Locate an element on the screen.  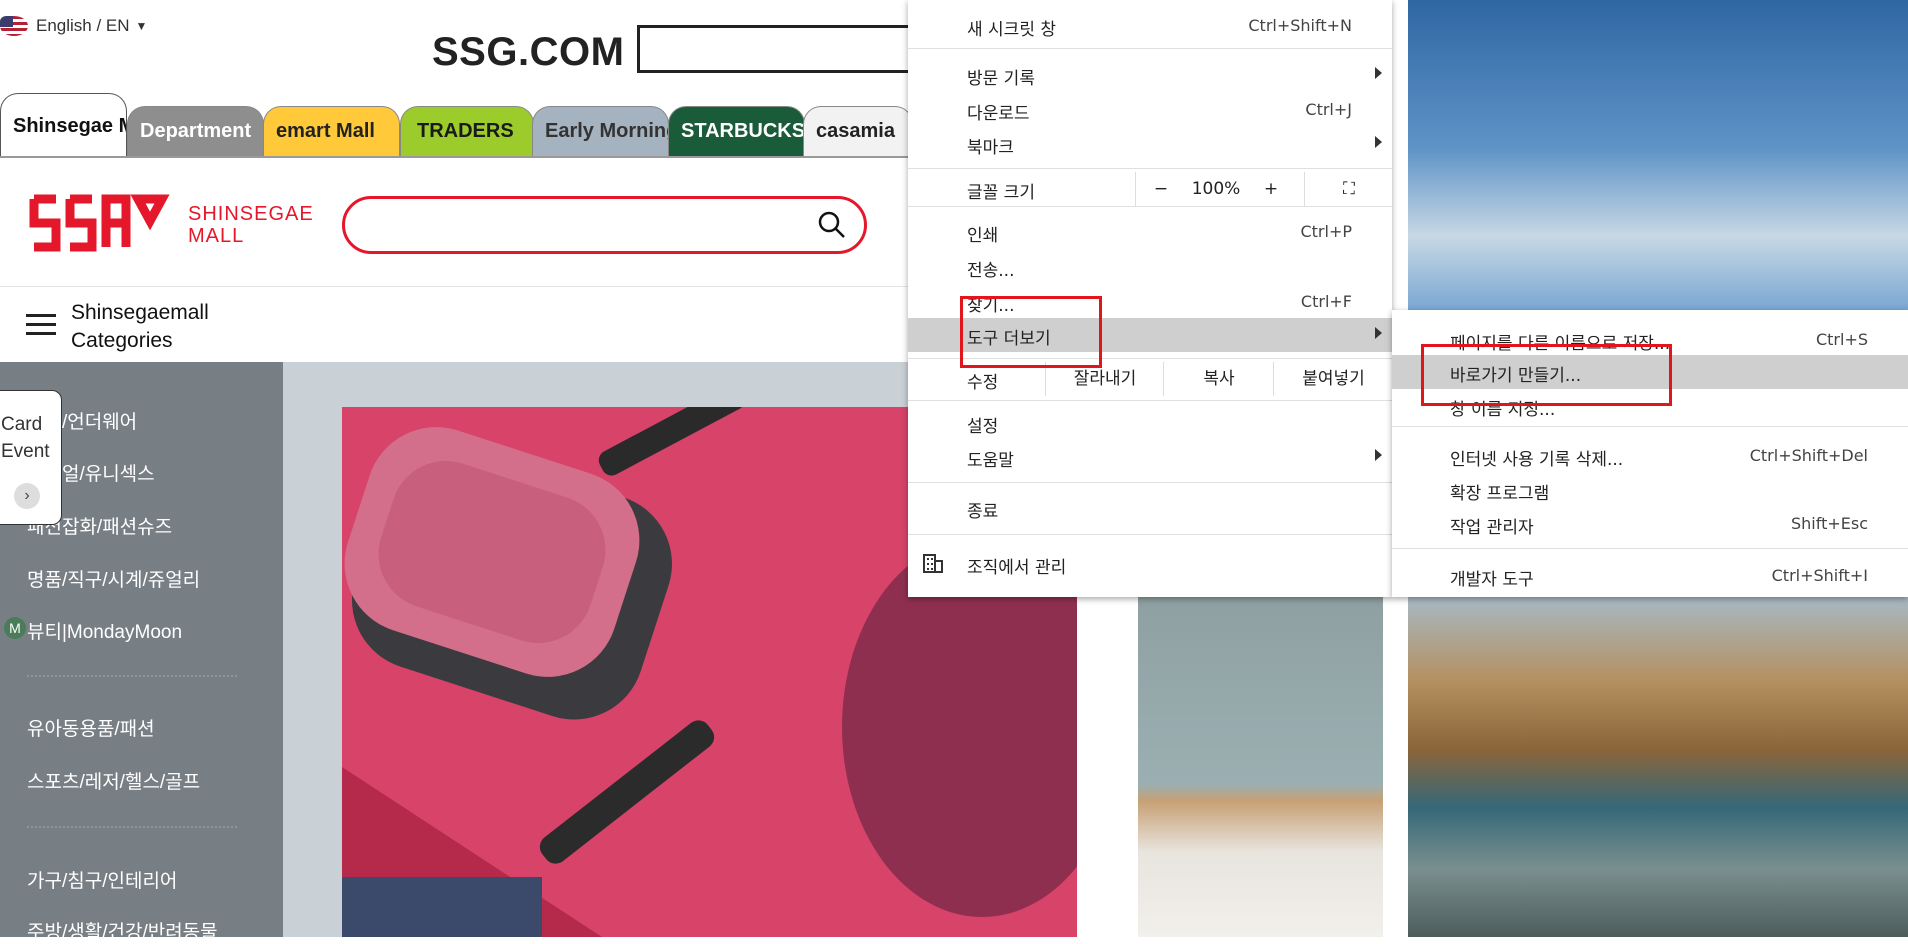
search-icon is located at coordinates (832, 225).